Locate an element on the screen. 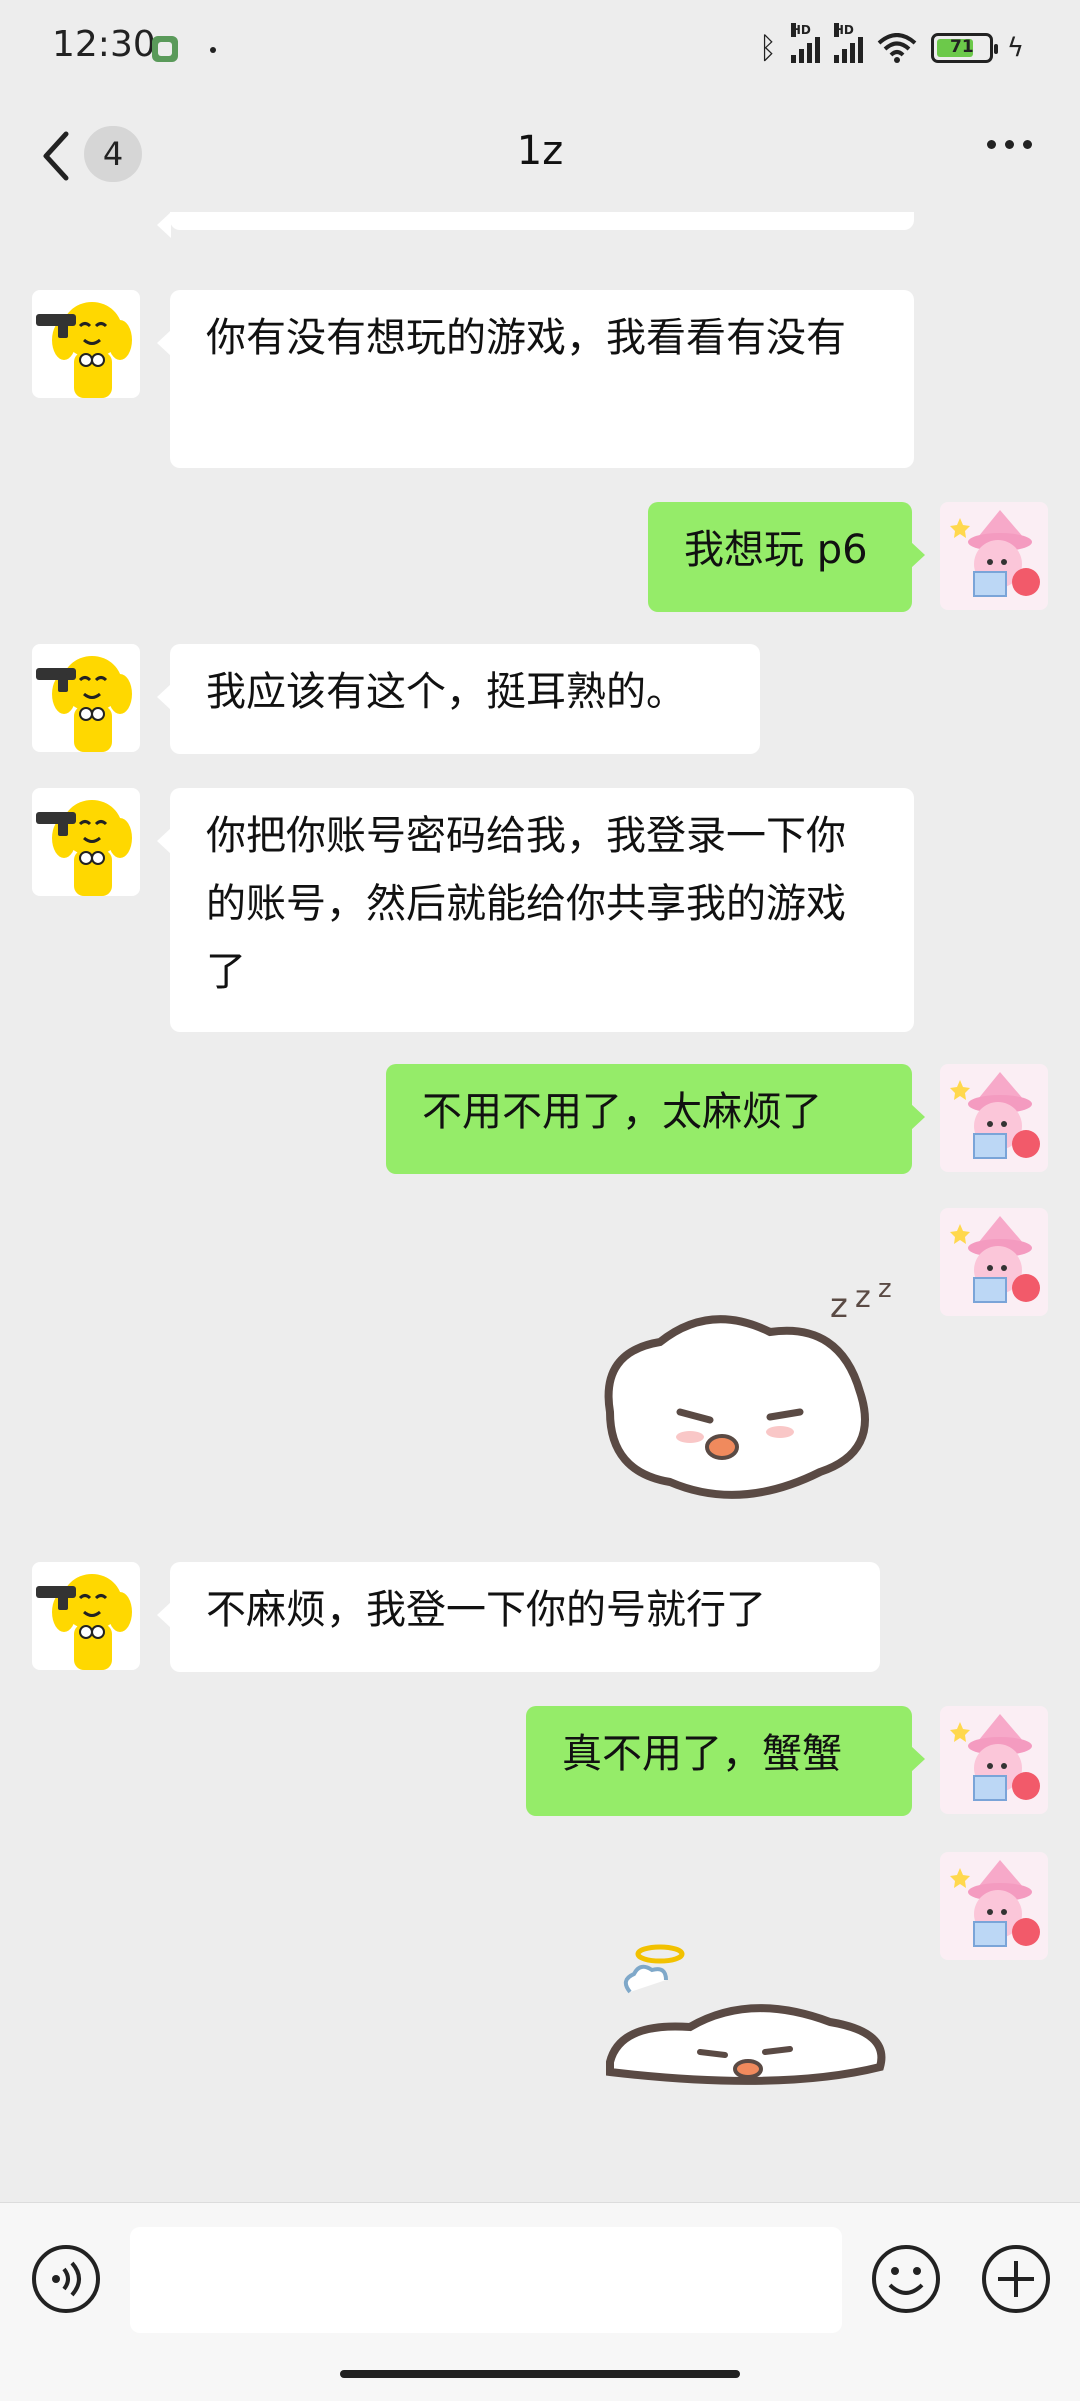 This screenshot has width=1080, height=2401. wifi-icon is located at coordinates (897, 48).